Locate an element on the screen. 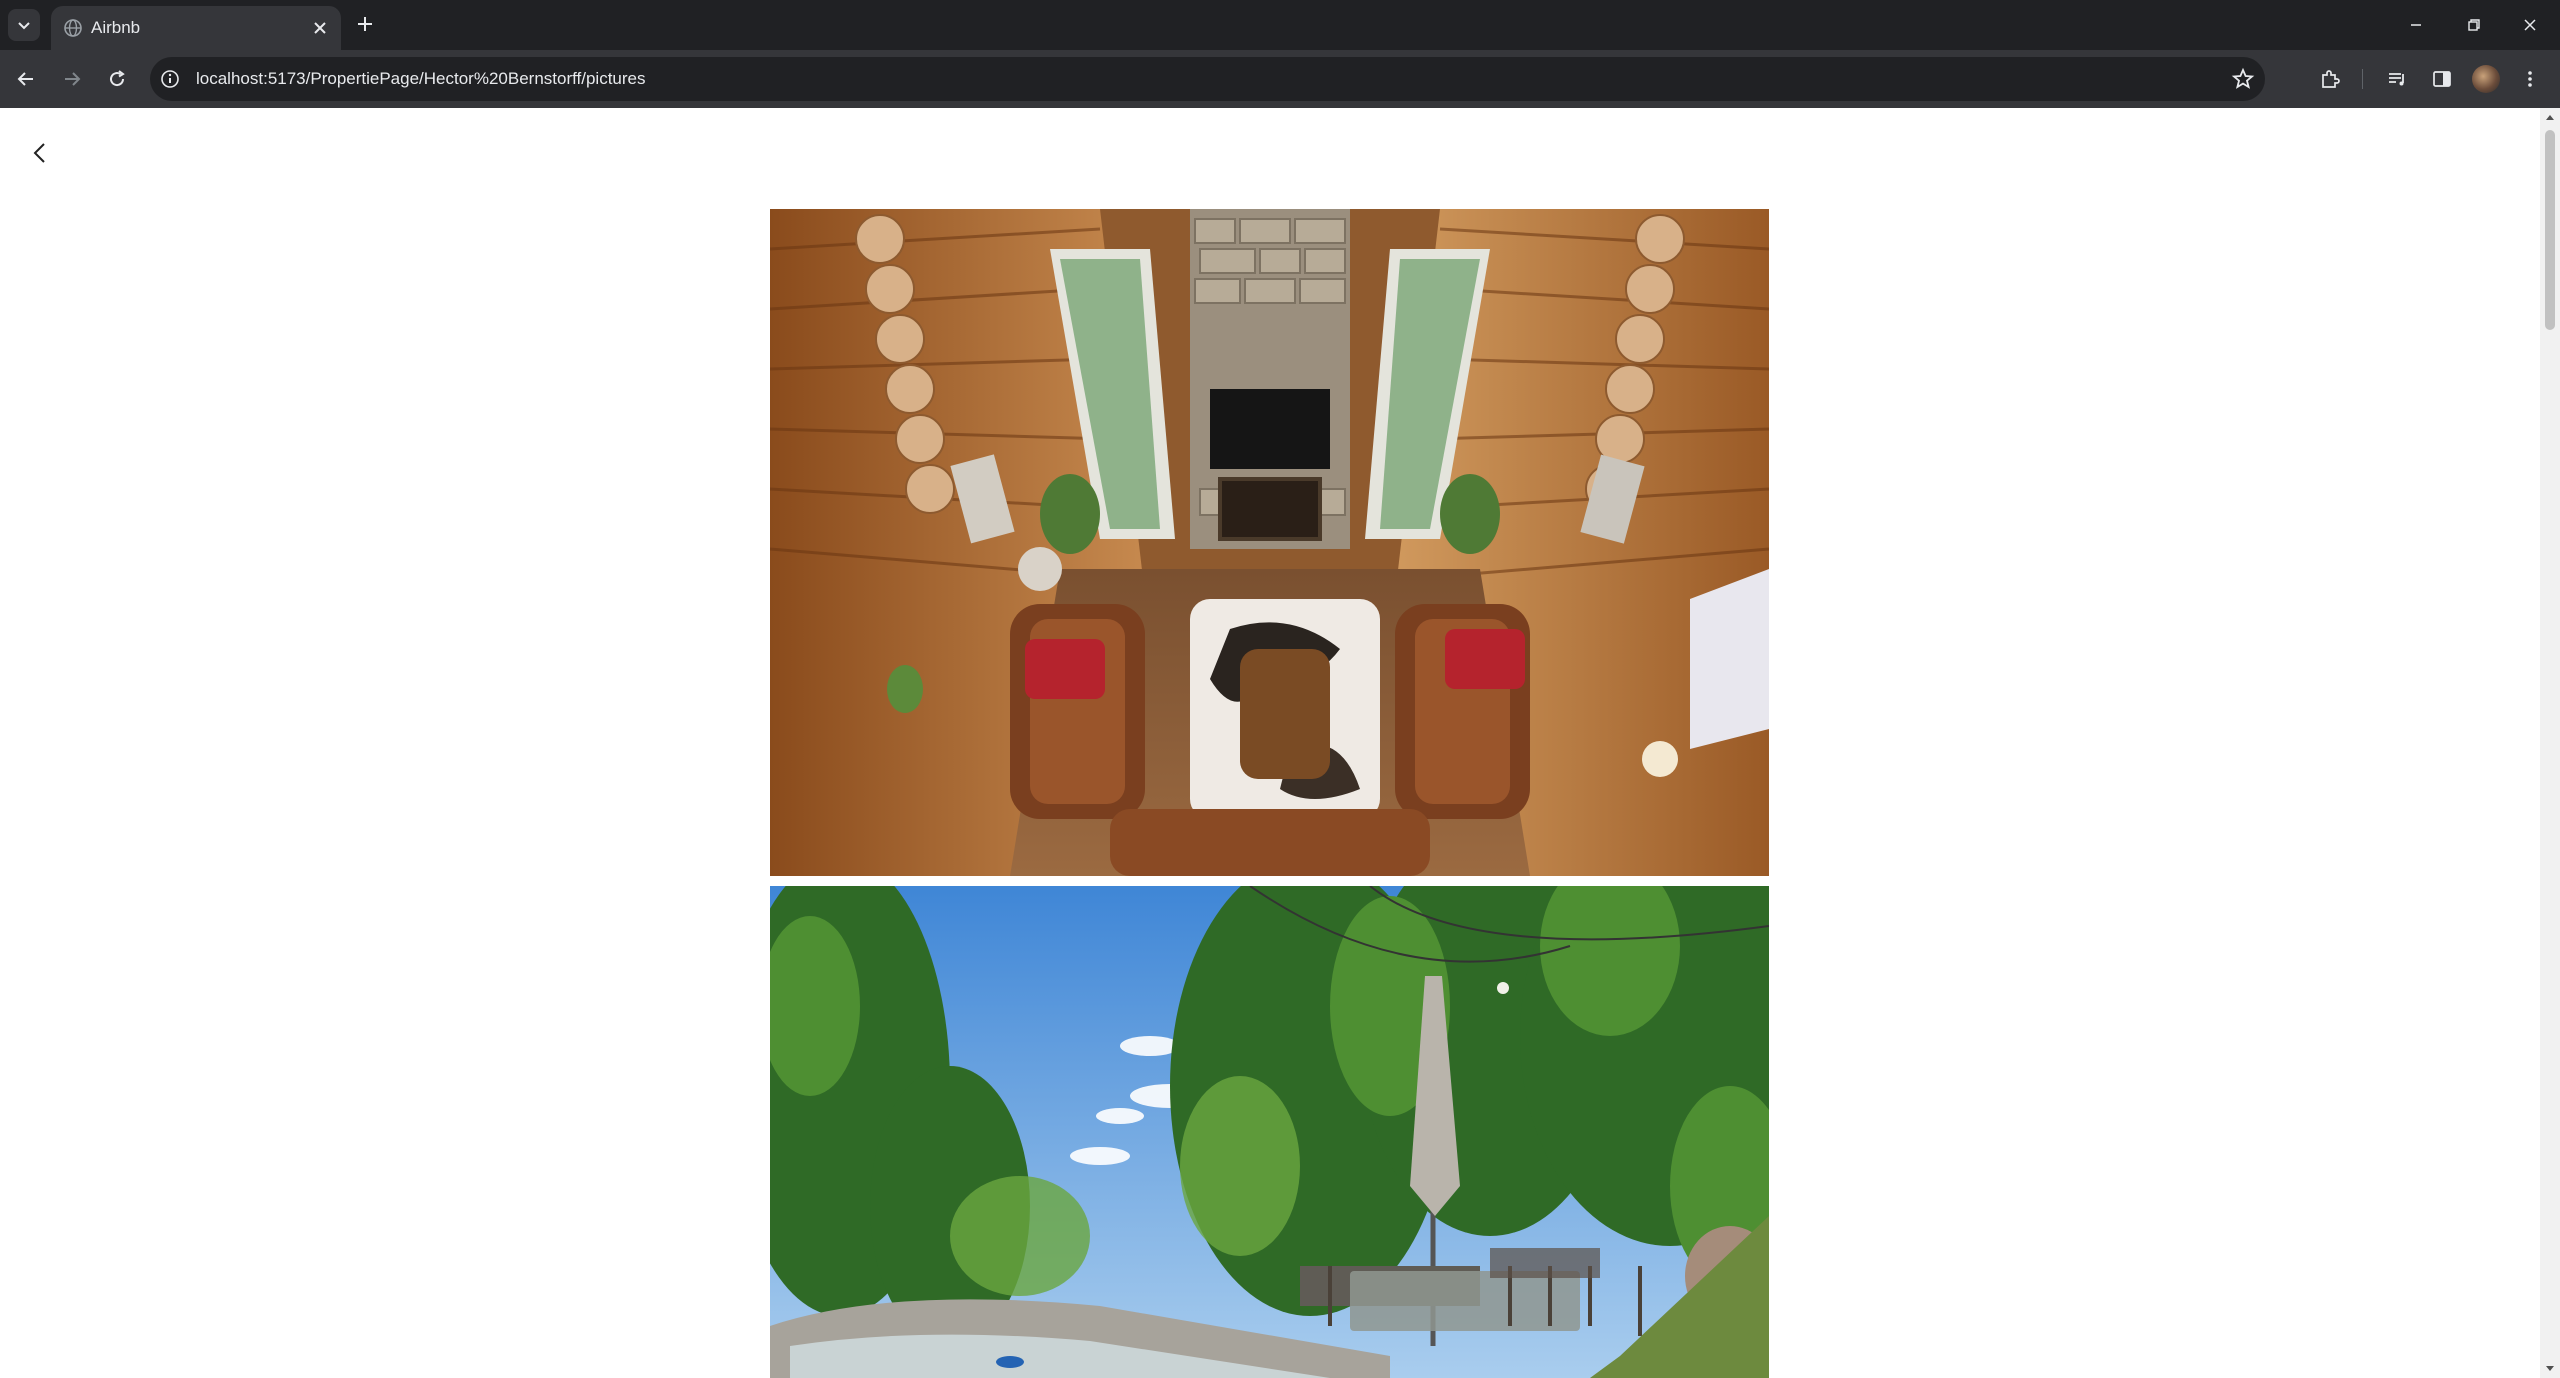 The height and width of the screenshot is (1378, 2560). patio-image is located at coordinates (1269, 1132).